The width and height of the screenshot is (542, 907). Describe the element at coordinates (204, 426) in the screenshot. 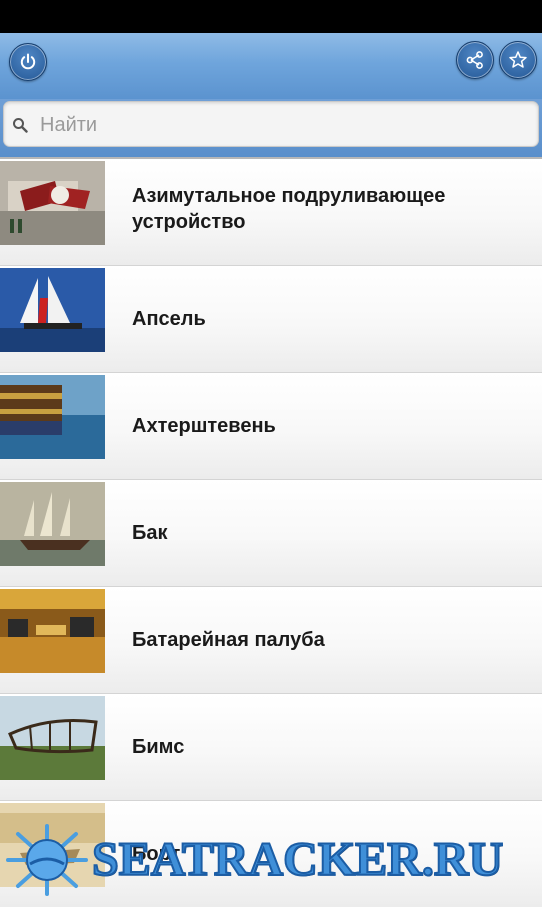

I see `item-label: Ахтерштевень` at that location.